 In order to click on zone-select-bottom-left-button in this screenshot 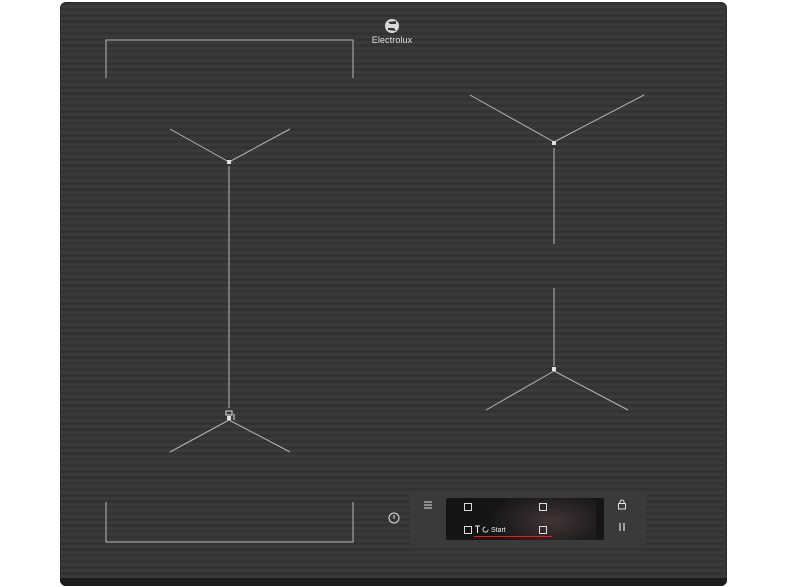, I will do `click(468, 530)`.